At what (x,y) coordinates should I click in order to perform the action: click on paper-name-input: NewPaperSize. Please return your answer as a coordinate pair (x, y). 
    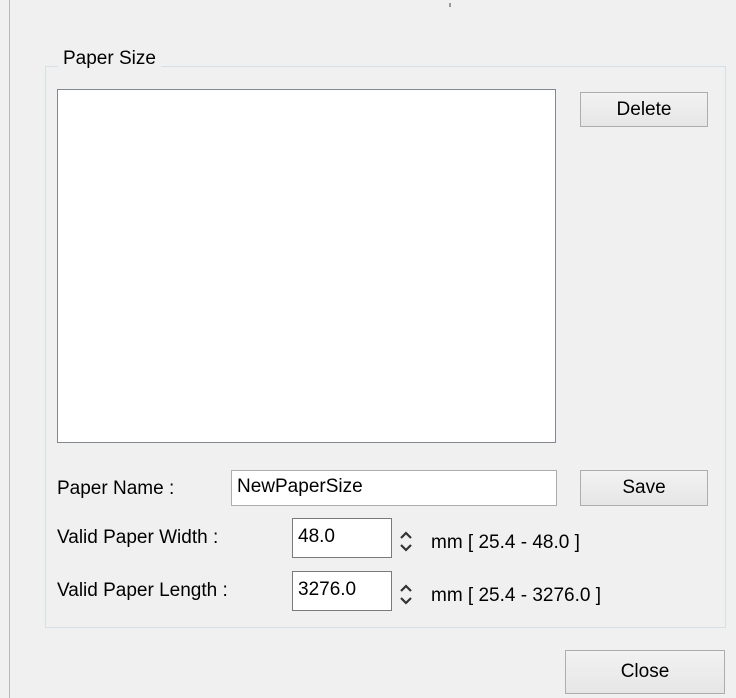
    Looking at the image, I should click on (394, 488).